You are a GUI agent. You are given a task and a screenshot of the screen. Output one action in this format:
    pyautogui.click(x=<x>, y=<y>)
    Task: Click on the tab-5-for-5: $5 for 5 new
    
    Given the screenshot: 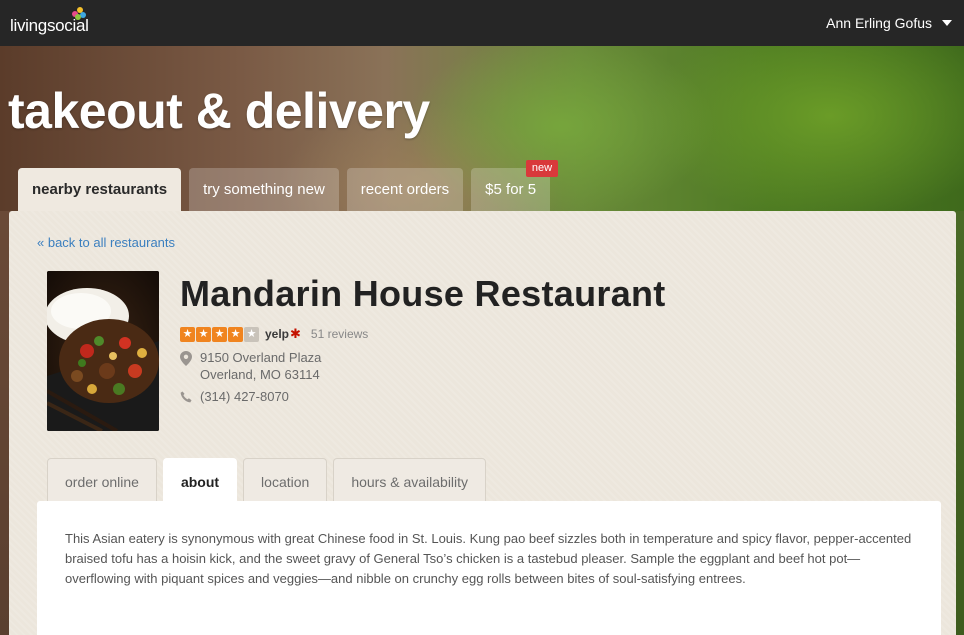 What is the action you would take?
    pyautogui.click(x=515, y=186)
    